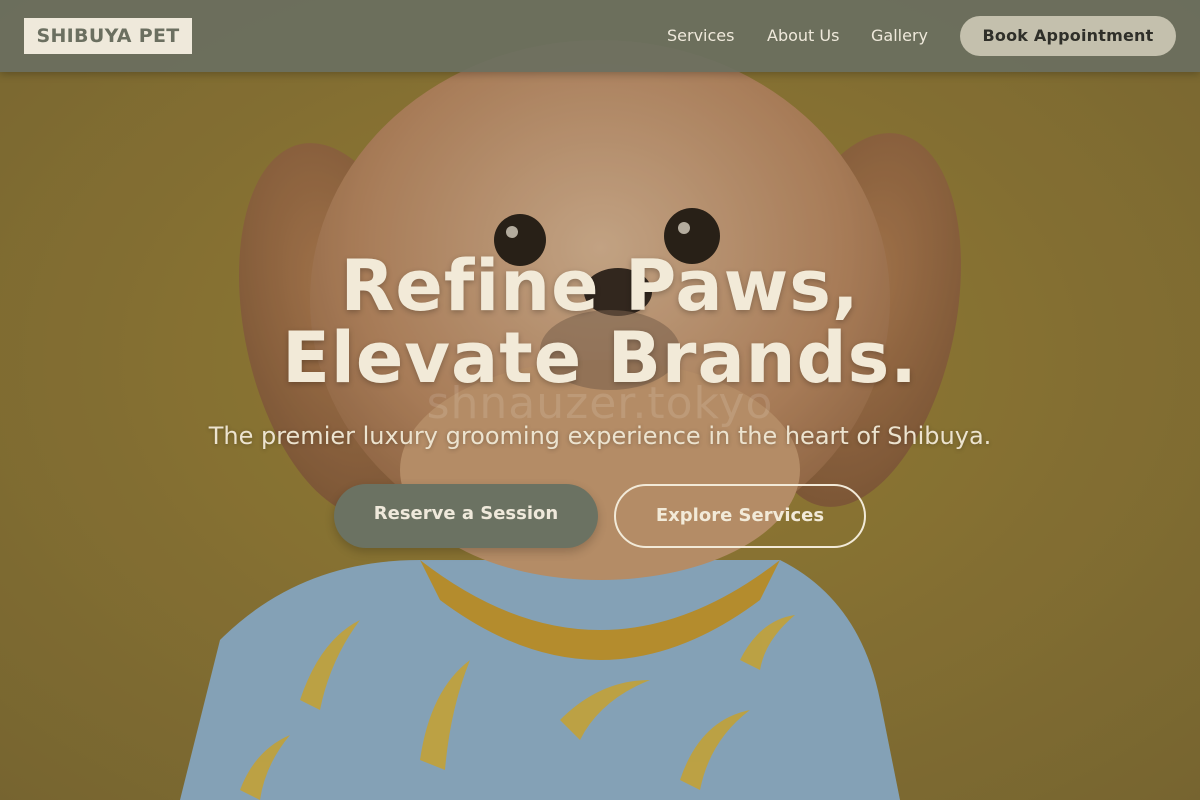 Image resolution: width=1200 pixels, height=800 pixels. Describe the element at coordinates (600, 286) in the screenshot. I see `hero-title-line-1: Refine Paws,` at that location.